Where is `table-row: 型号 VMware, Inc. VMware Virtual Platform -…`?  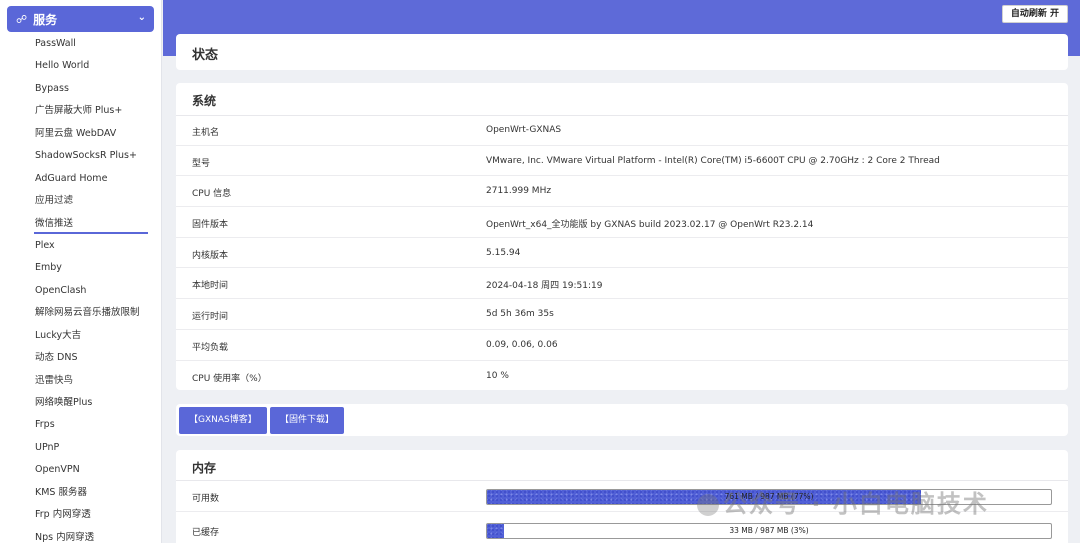 table-row: 型号 VMware, Inc. VMware Virtual Platform -… is located at coordinates (622, 161).